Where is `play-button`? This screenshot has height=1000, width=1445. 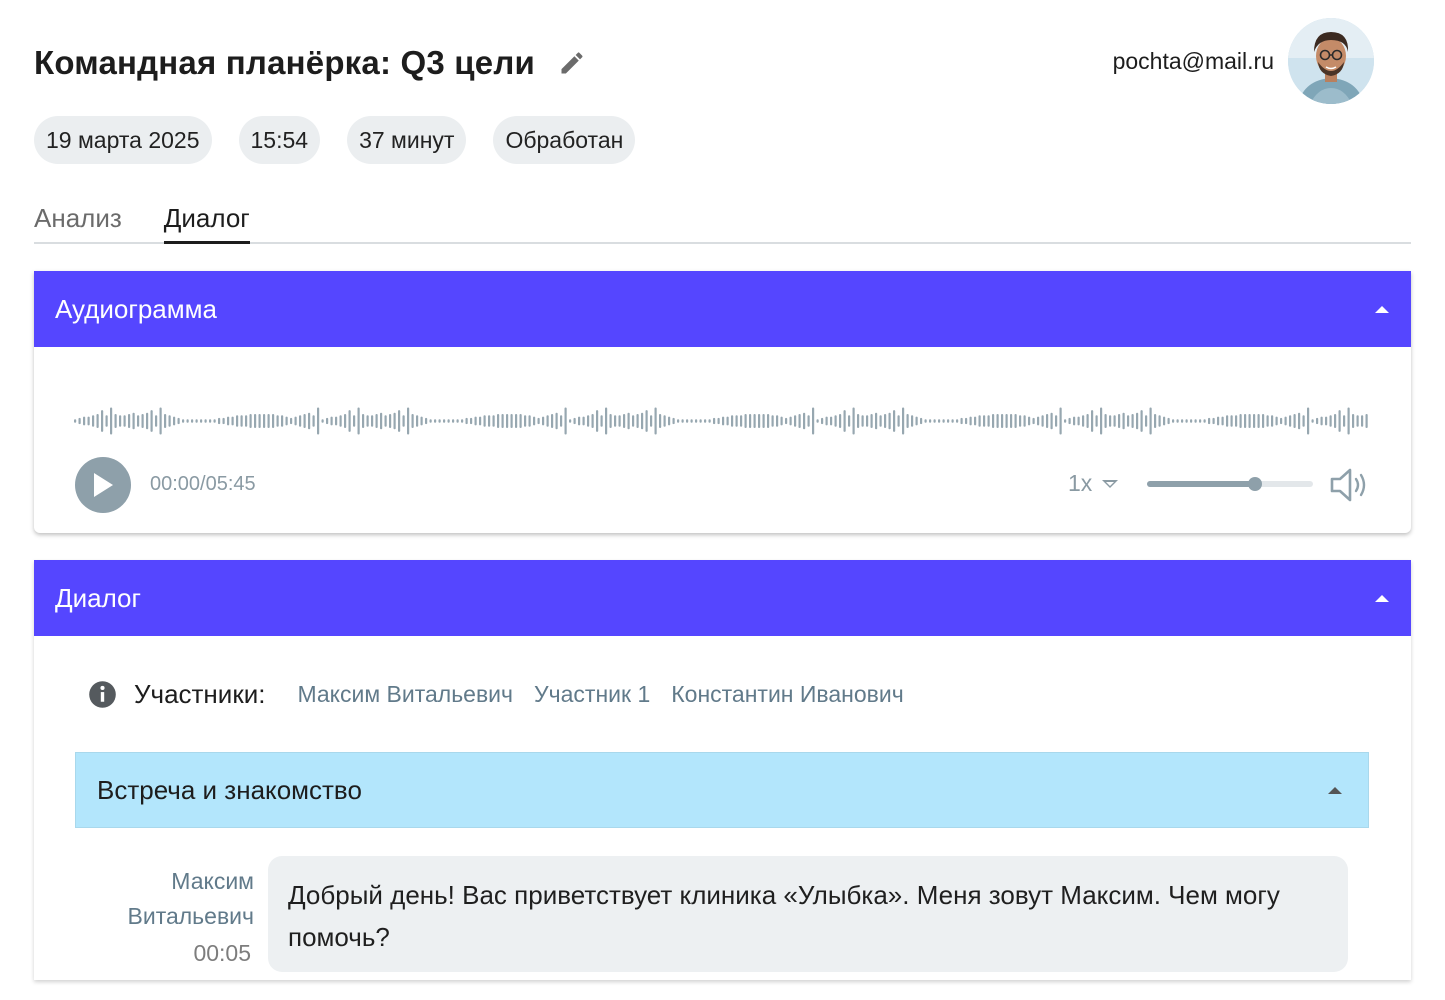 play-button is located at coordinates (103, 485).